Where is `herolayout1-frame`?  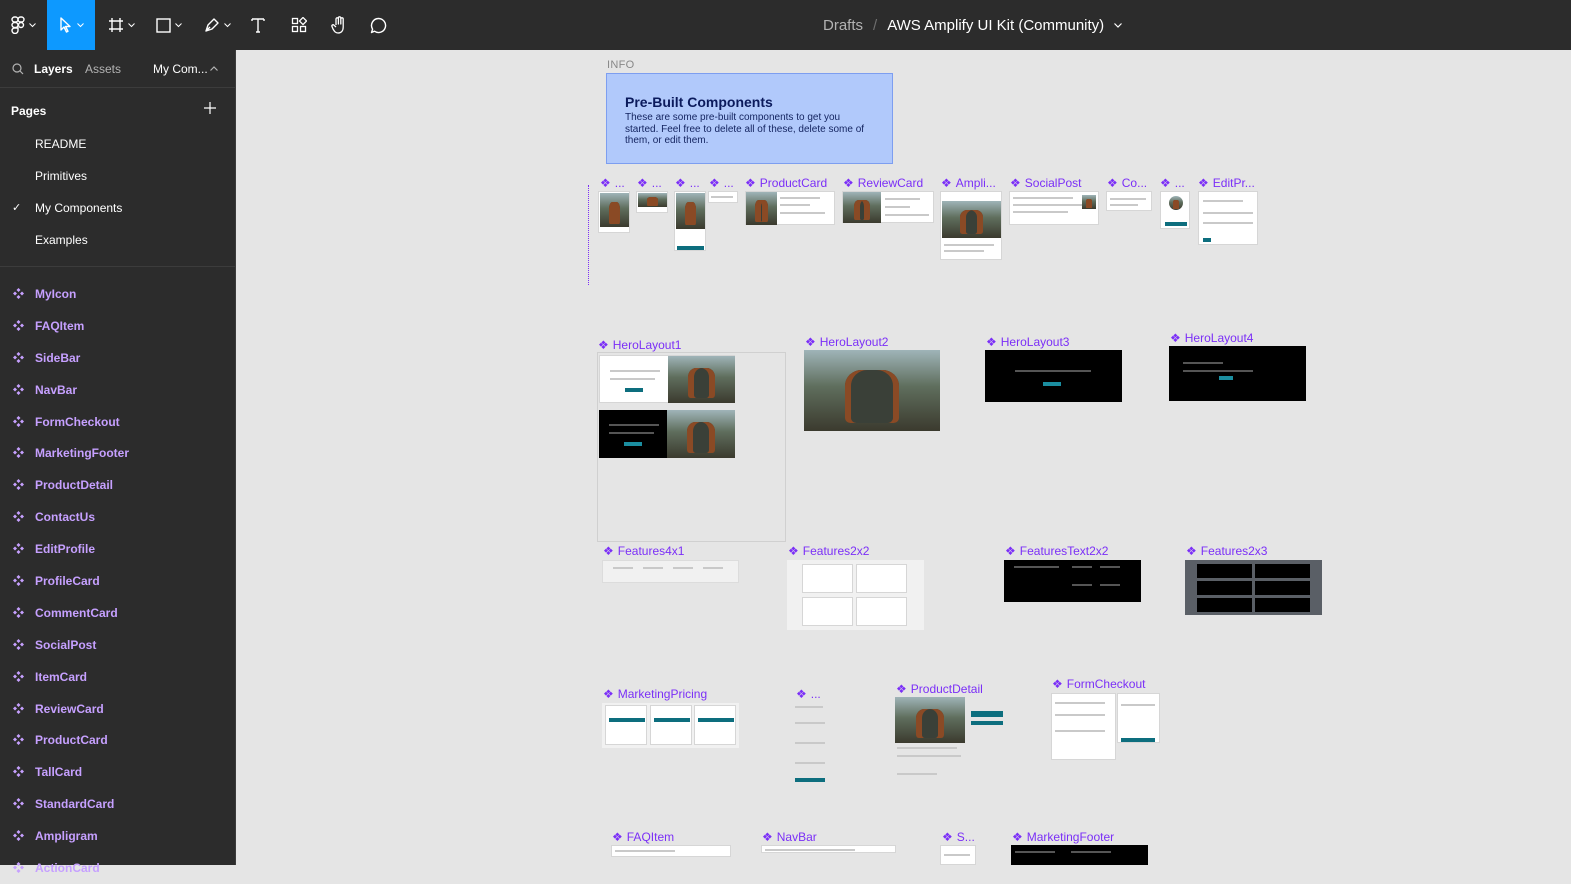 herolayout1-frame is located at coordinates (691, 447).